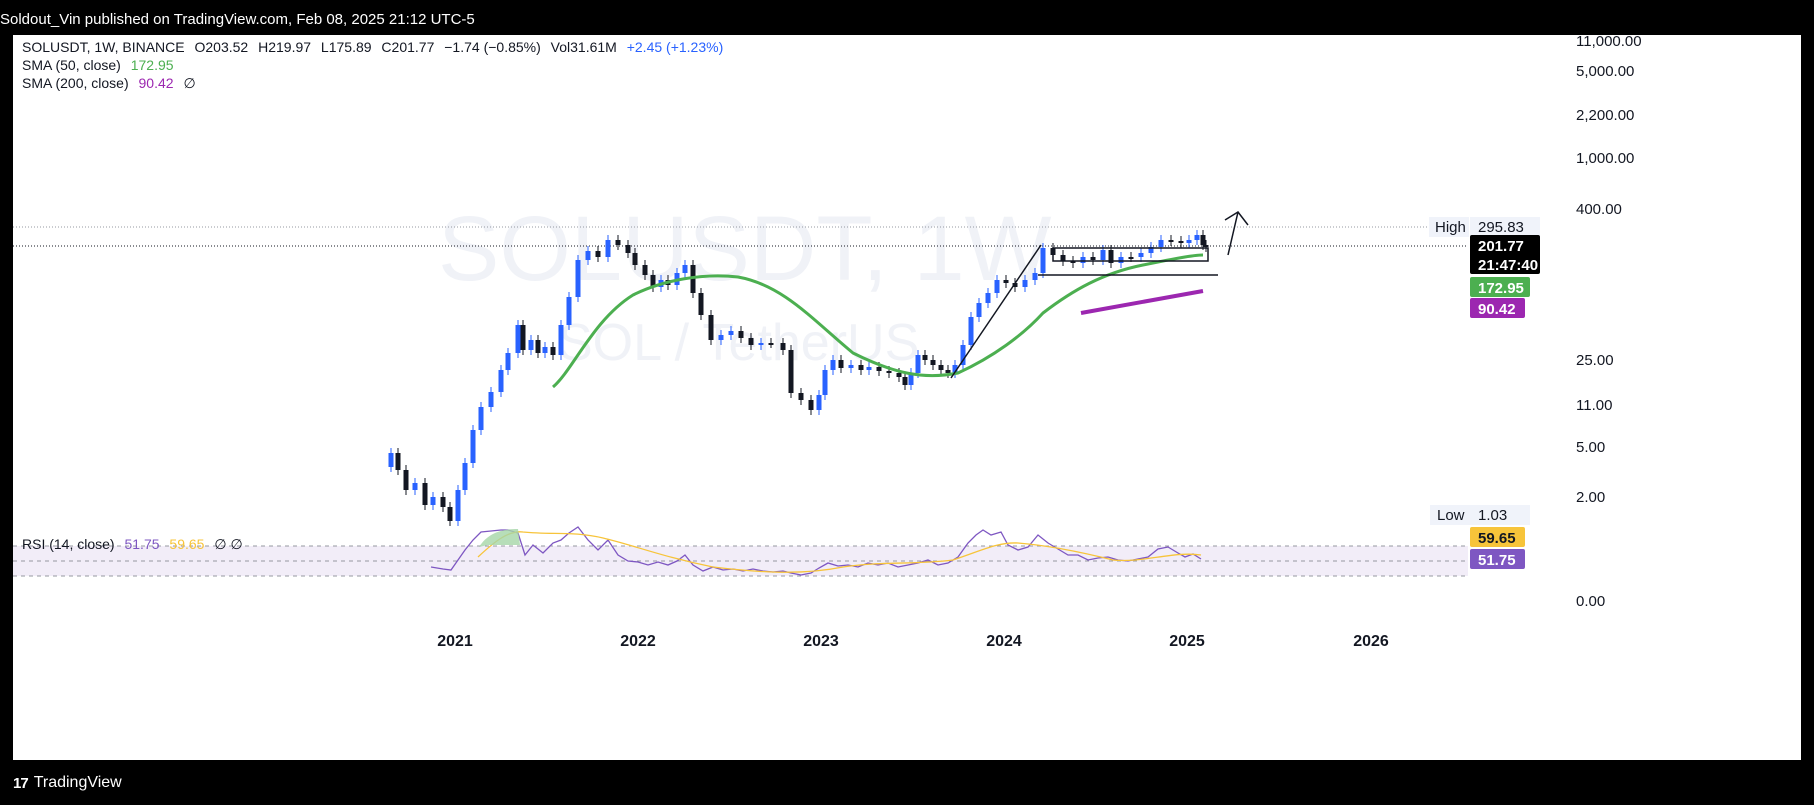 The width and height of the screenshot is (1814, 805). Describe the element at coordinates (152, 65) in the screenshot. I see `sma50-value: 172.95` at that location.